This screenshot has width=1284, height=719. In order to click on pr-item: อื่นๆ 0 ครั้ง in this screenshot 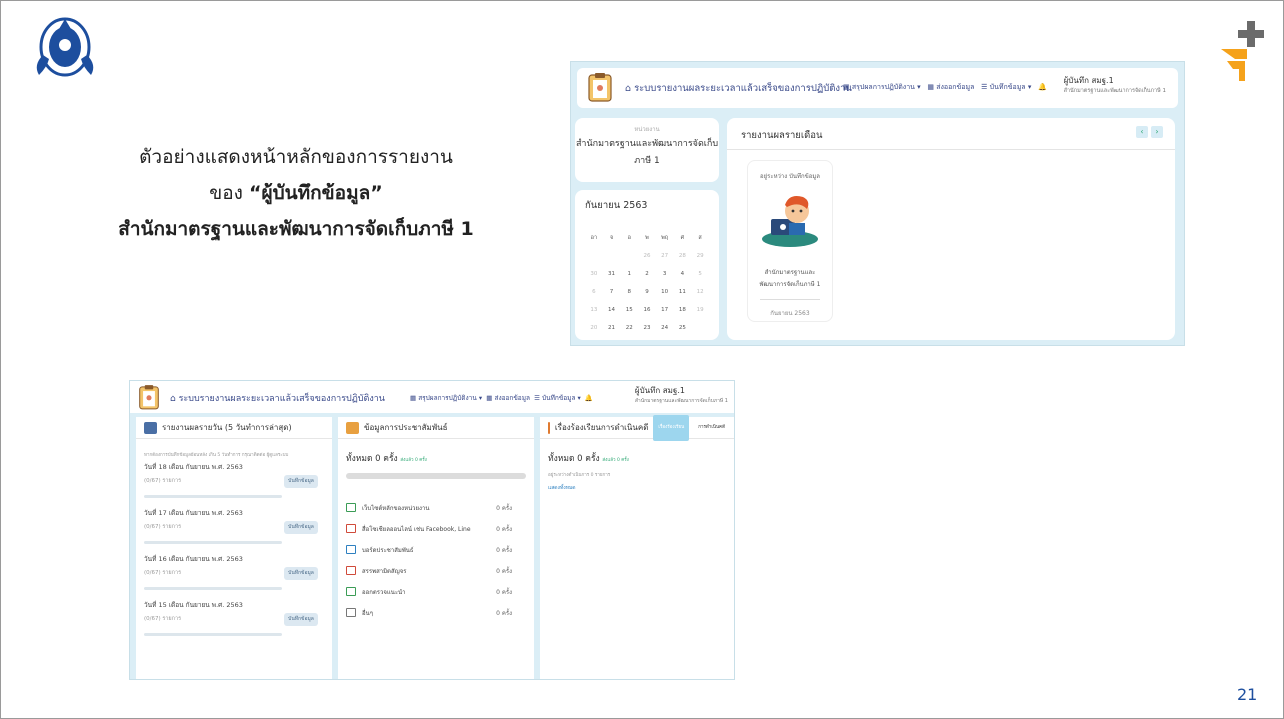, I will do `click(436, 612)`.